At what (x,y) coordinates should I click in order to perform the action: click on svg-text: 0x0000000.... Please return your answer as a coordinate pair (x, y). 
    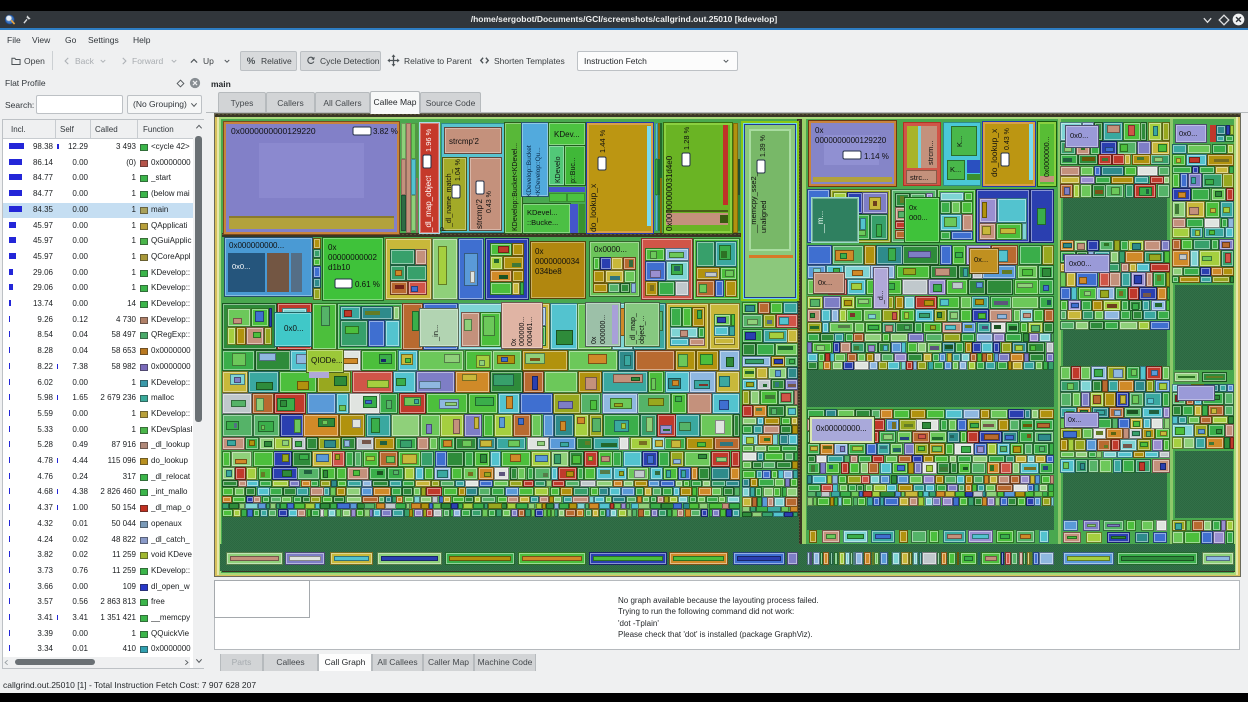
    Looking at the image, I should click on (1047, 156).